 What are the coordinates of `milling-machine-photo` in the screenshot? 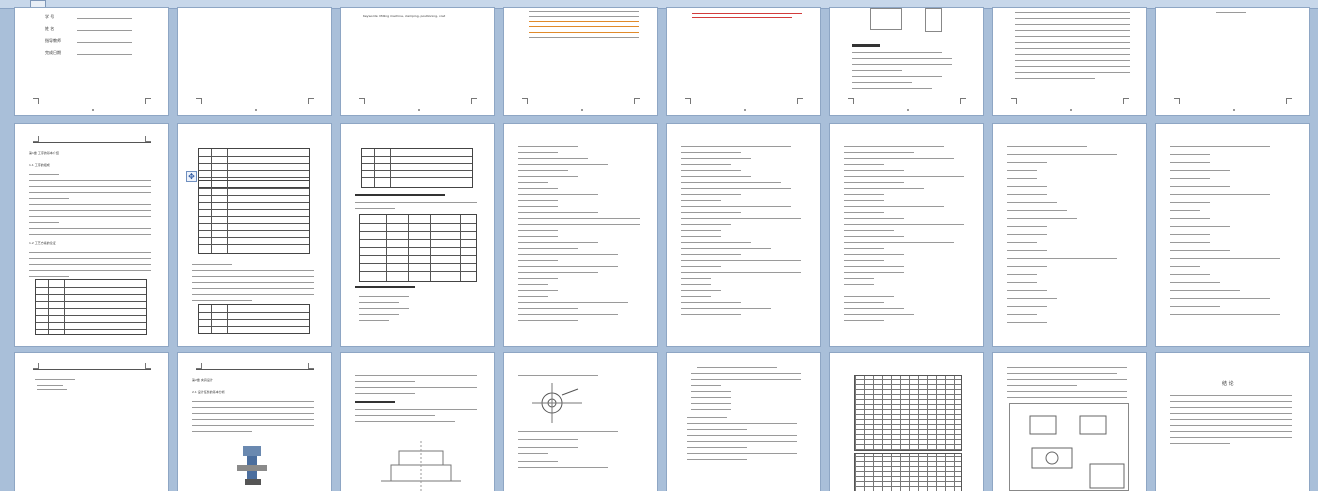 It's located at (252, 465).